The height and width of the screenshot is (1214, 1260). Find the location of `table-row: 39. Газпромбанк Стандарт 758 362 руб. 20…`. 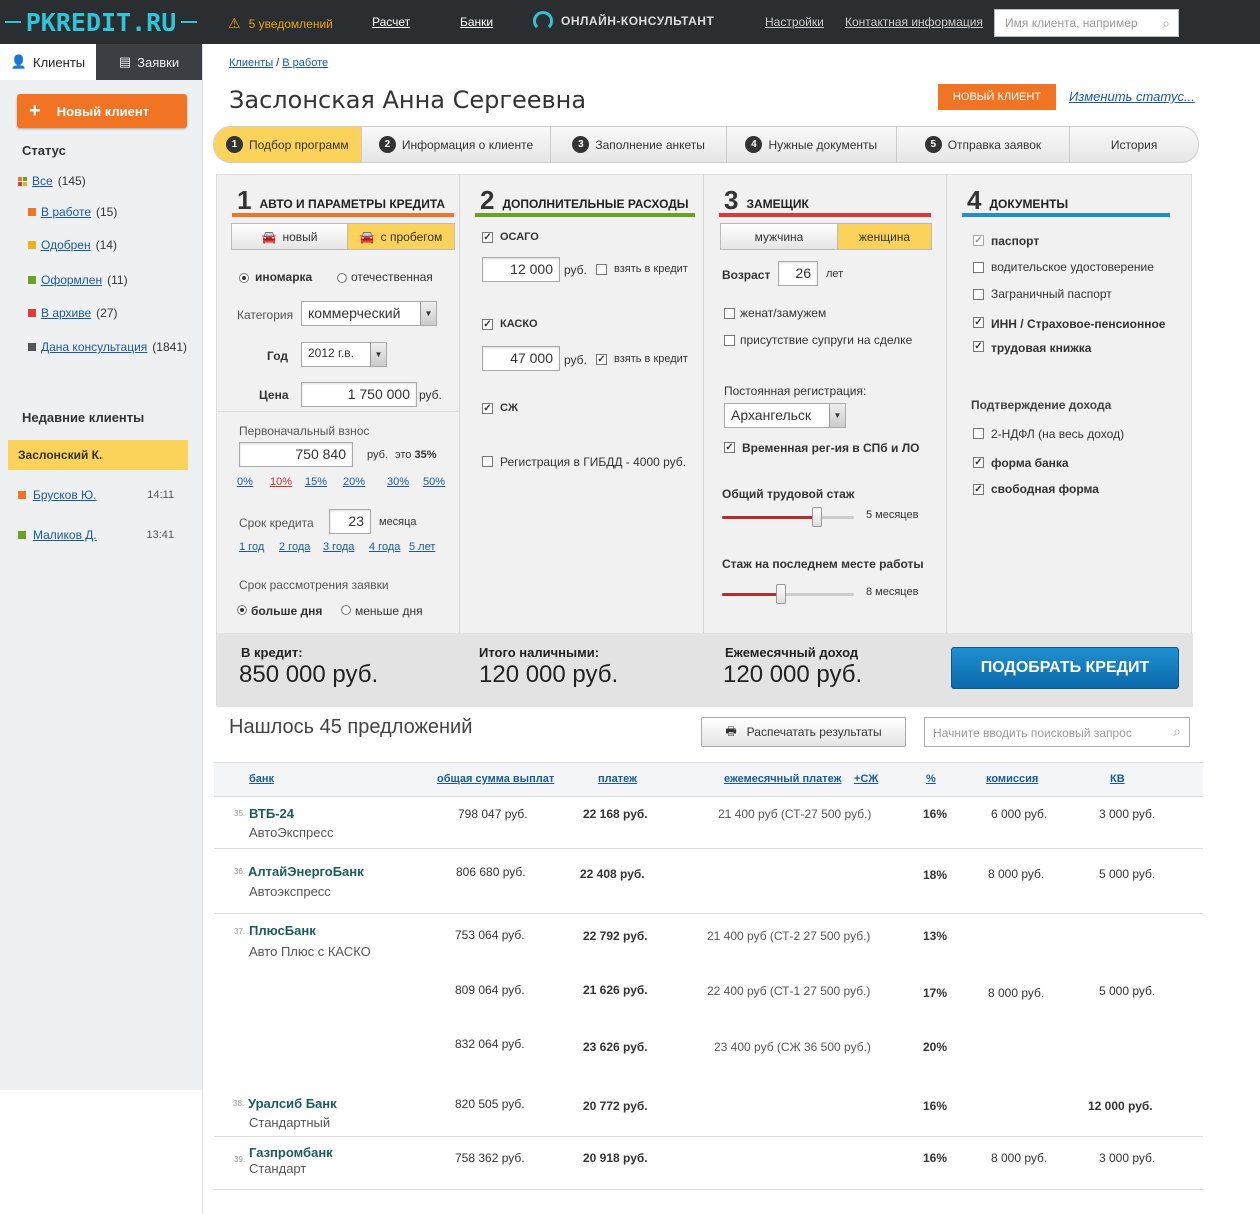

table-row: 39. Газпромбанк Стандарт 758 362 руб. 20… is located at coordinates (708, 1163).